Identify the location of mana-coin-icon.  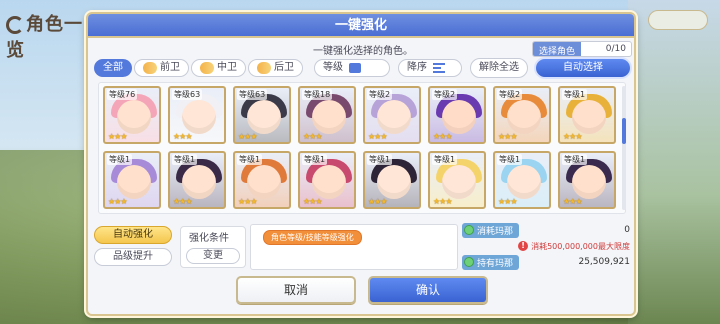
(469, 262).